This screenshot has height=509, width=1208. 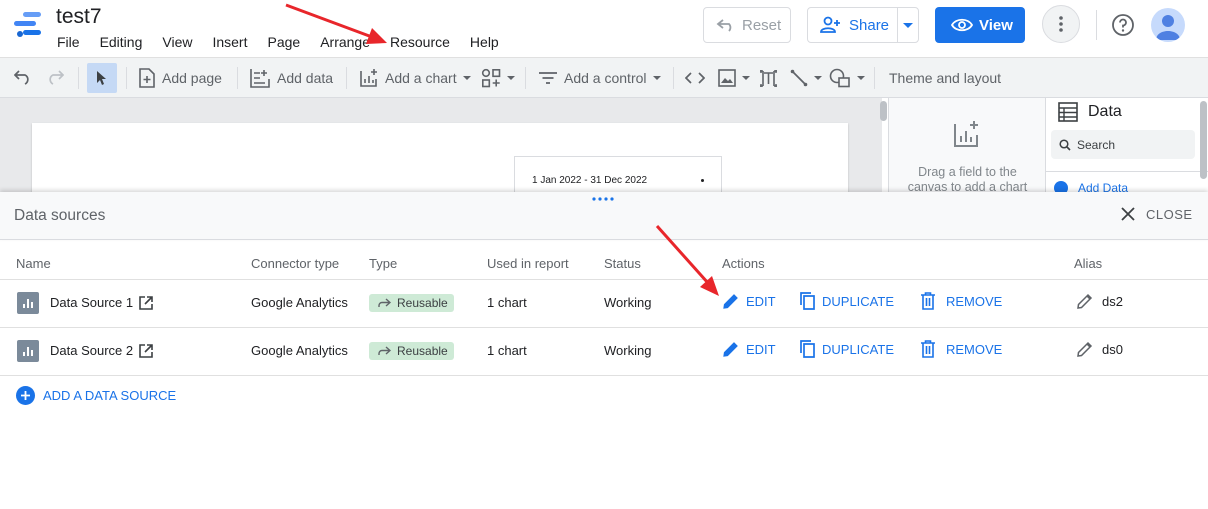 I want to click on close-button: CLOSE, so click(x=1156, y=214).